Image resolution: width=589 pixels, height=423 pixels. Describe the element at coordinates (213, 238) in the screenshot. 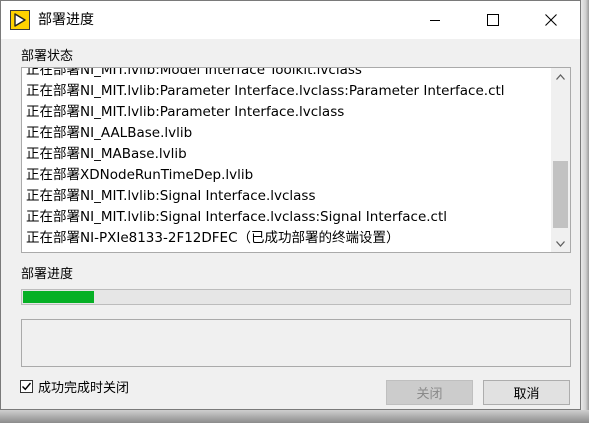

I see `status-line: 正在部署NI-PXIe8133-2F12DFEC（已成功部署的终端设置）` at that location.